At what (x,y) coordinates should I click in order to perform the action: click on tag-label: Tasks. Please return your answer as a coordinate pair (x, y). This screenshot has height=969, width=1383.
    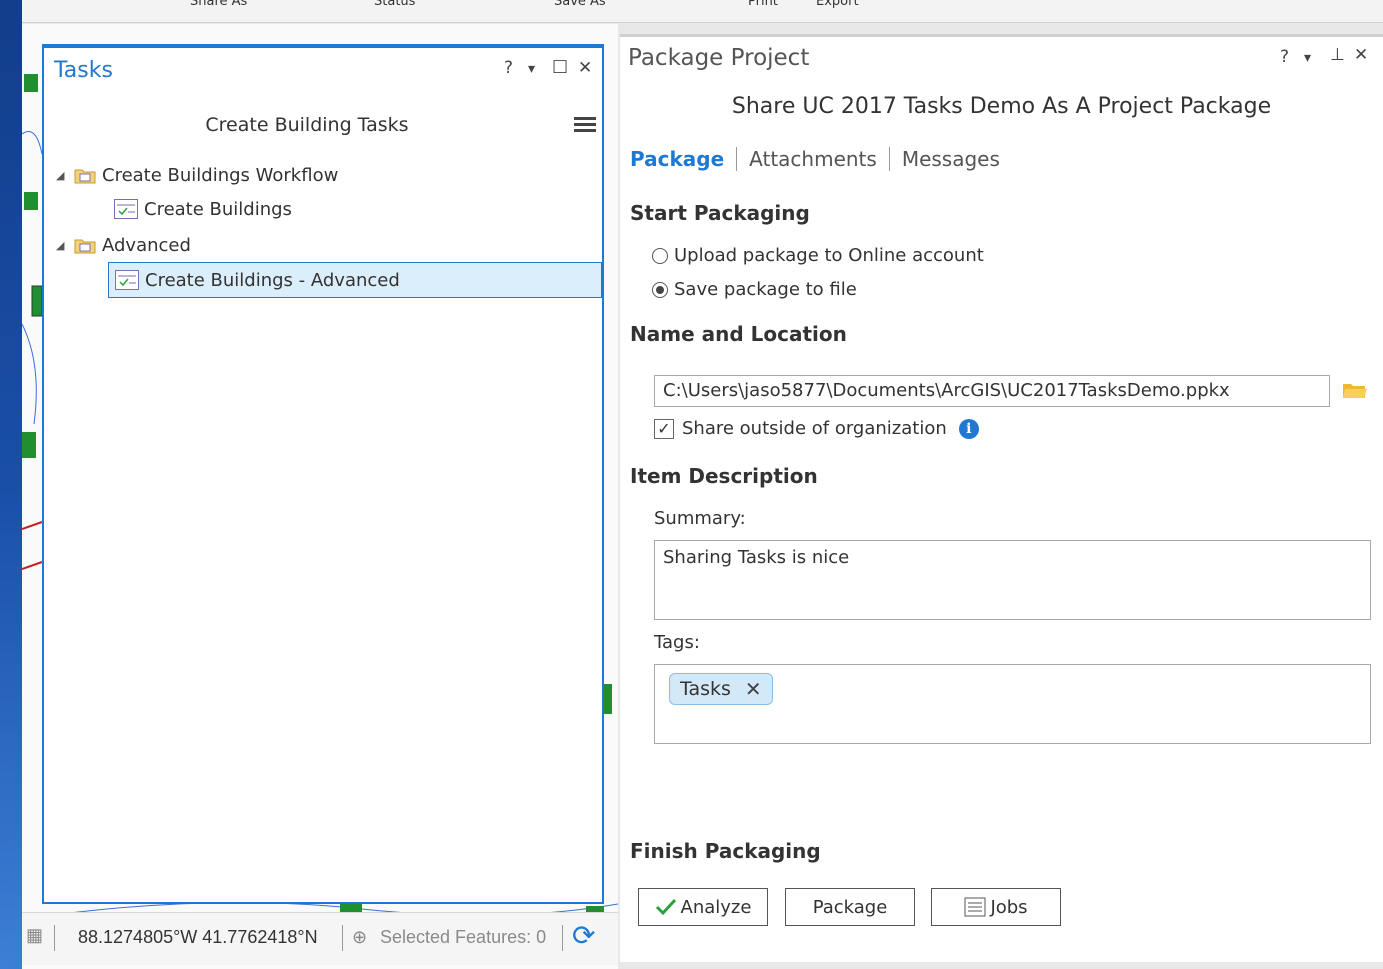
    Looking at the image, I should click on (705, 689).